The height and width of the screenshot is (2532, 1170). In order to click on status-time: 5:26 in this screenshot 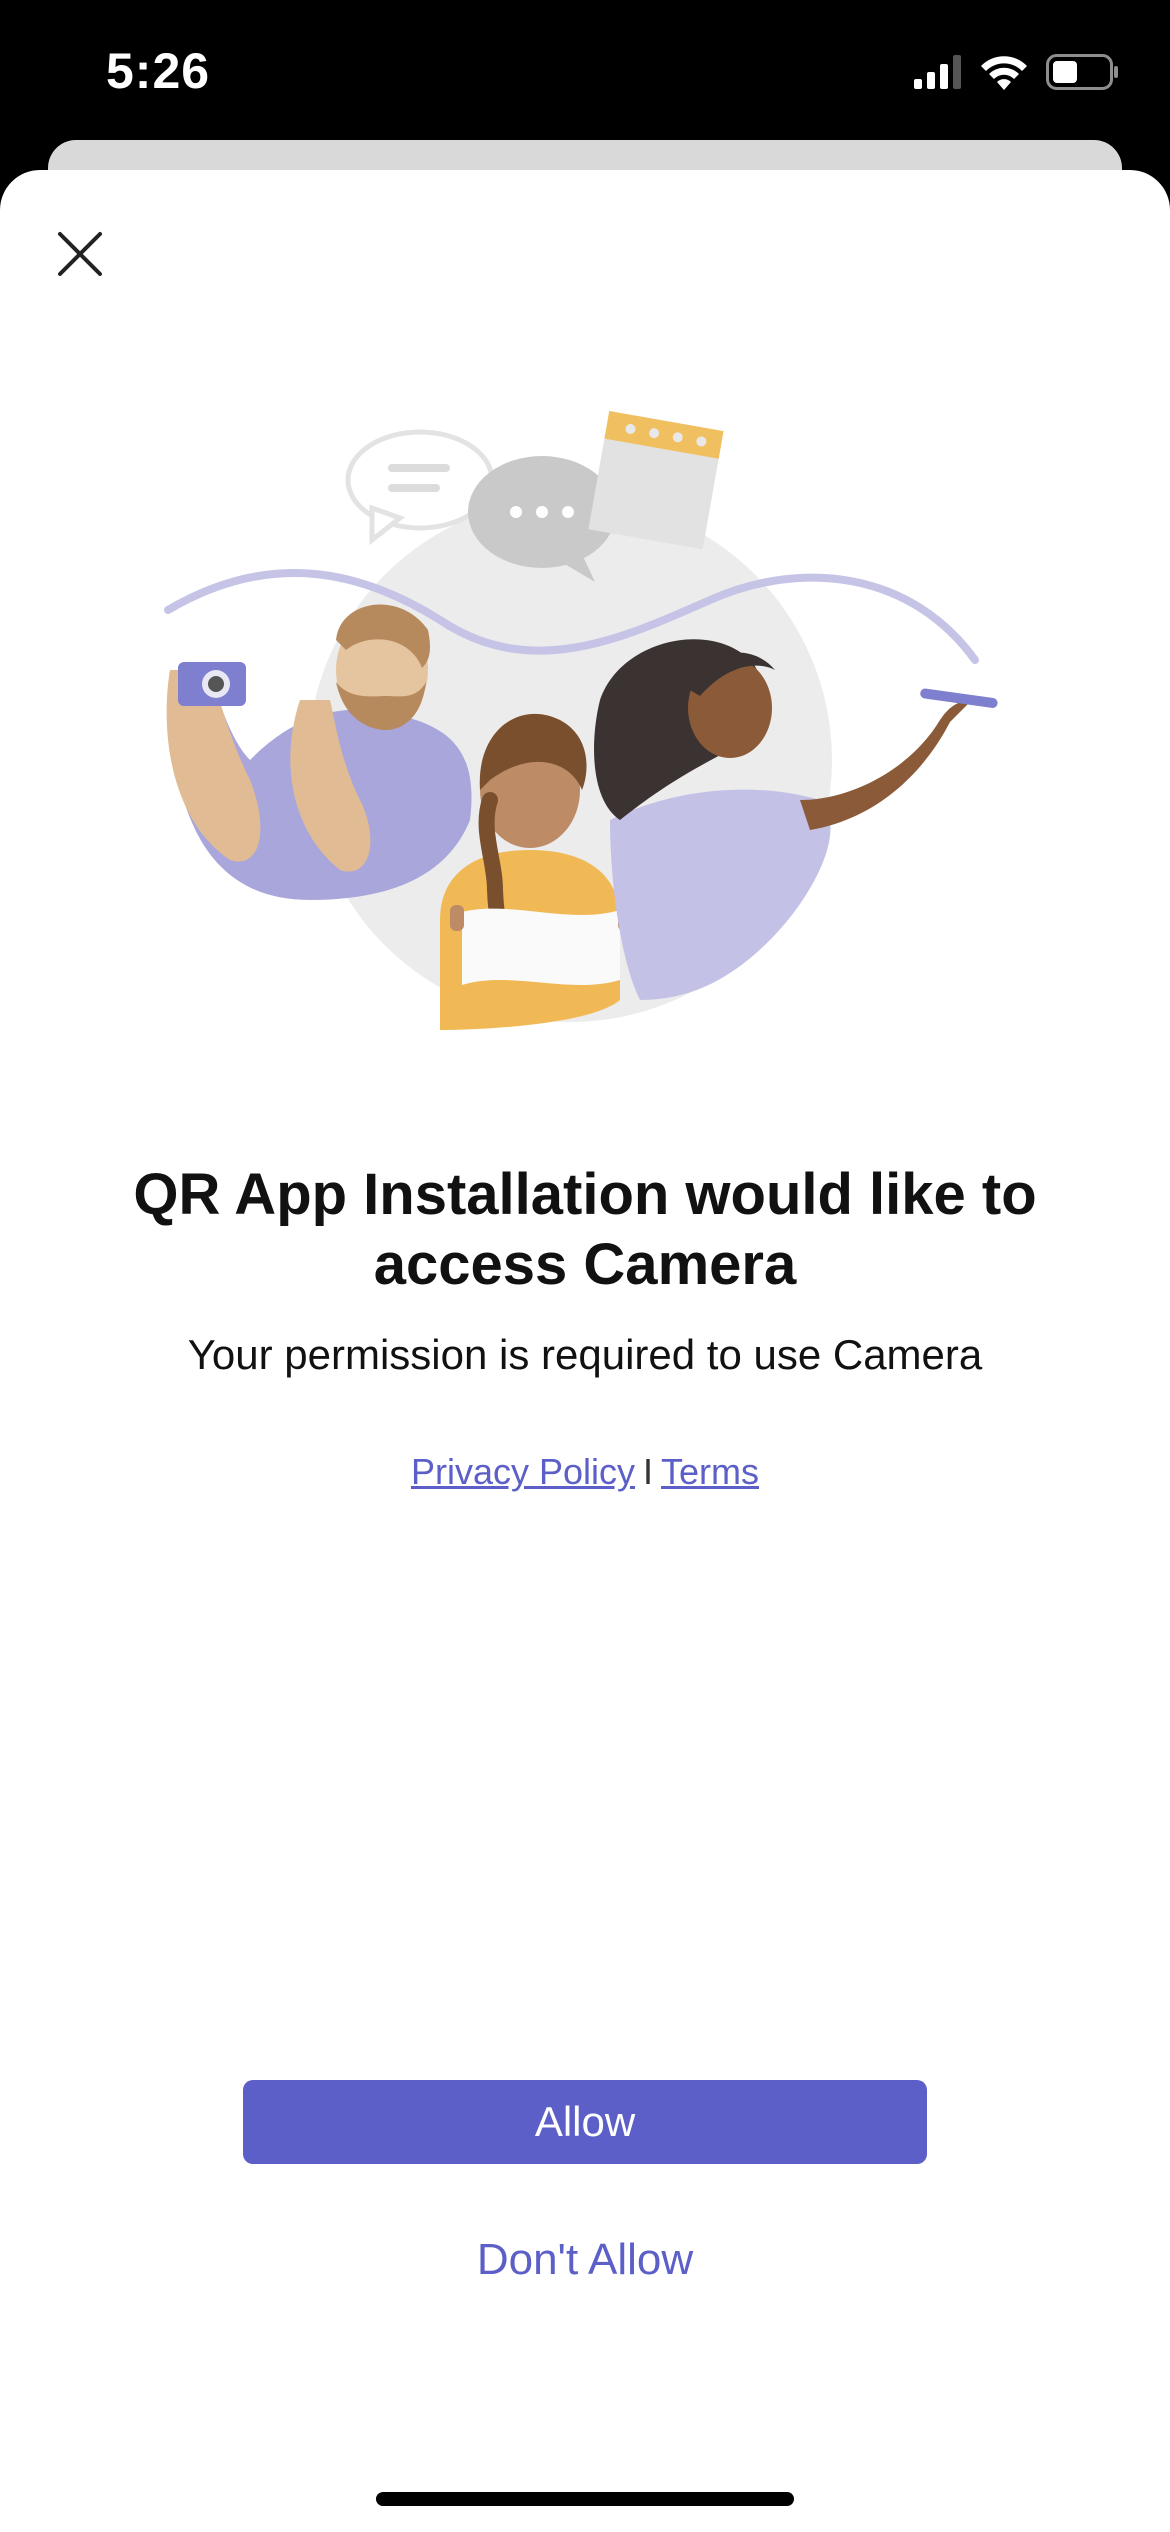, I will do `click(158, 71)`.